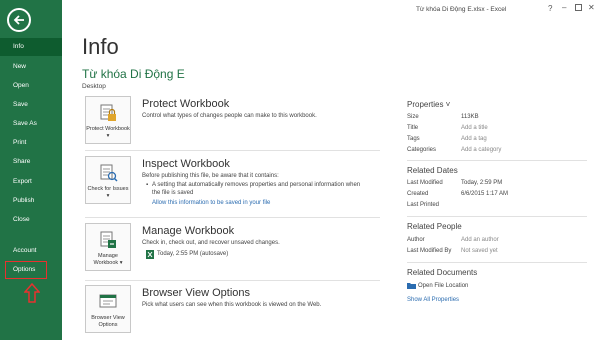 The width and height of the screenshot is (600, 340). What do you see at coordinates (108, 192) in the screenshot?
I see `check-for-issues-label: Check for Issues ▾` at bounding box center [108, 192].